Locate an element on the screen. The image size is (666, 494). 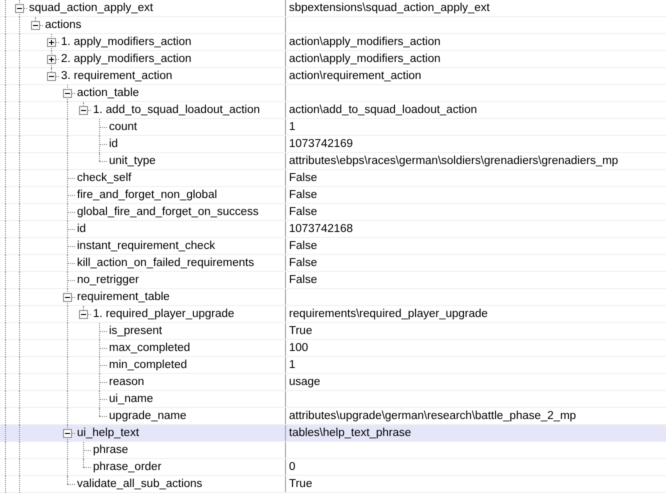
node-label: global_fire_and_forget_on_success is located at coordinates (167, 212).